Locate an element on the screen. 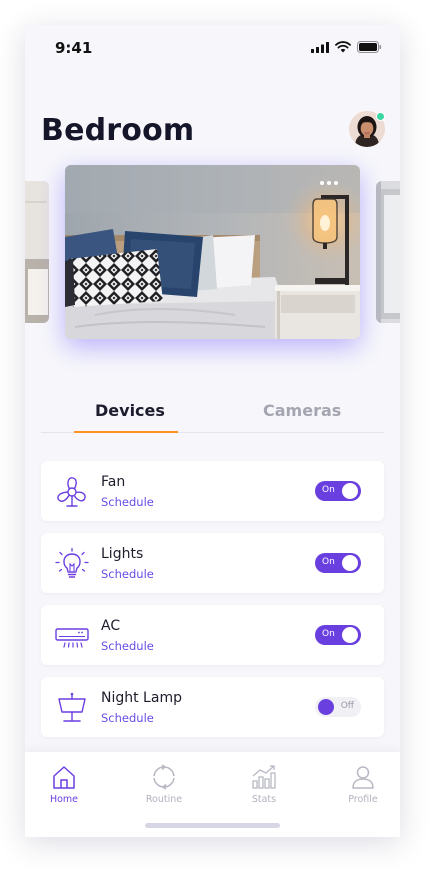 The height and width of the screenshot is (872, 435). nav-label: Home is located at coordinates (64, 799).